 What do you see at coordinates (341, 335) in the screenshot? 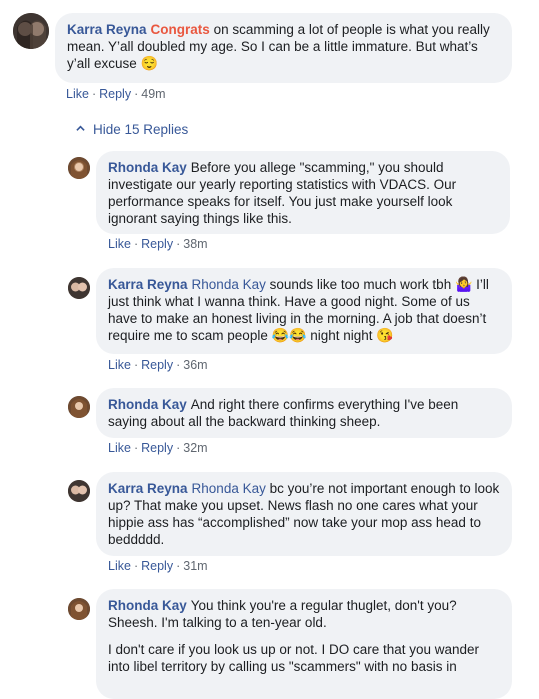
I see `reply-text-end: night night` at bounding box center [341, 335].